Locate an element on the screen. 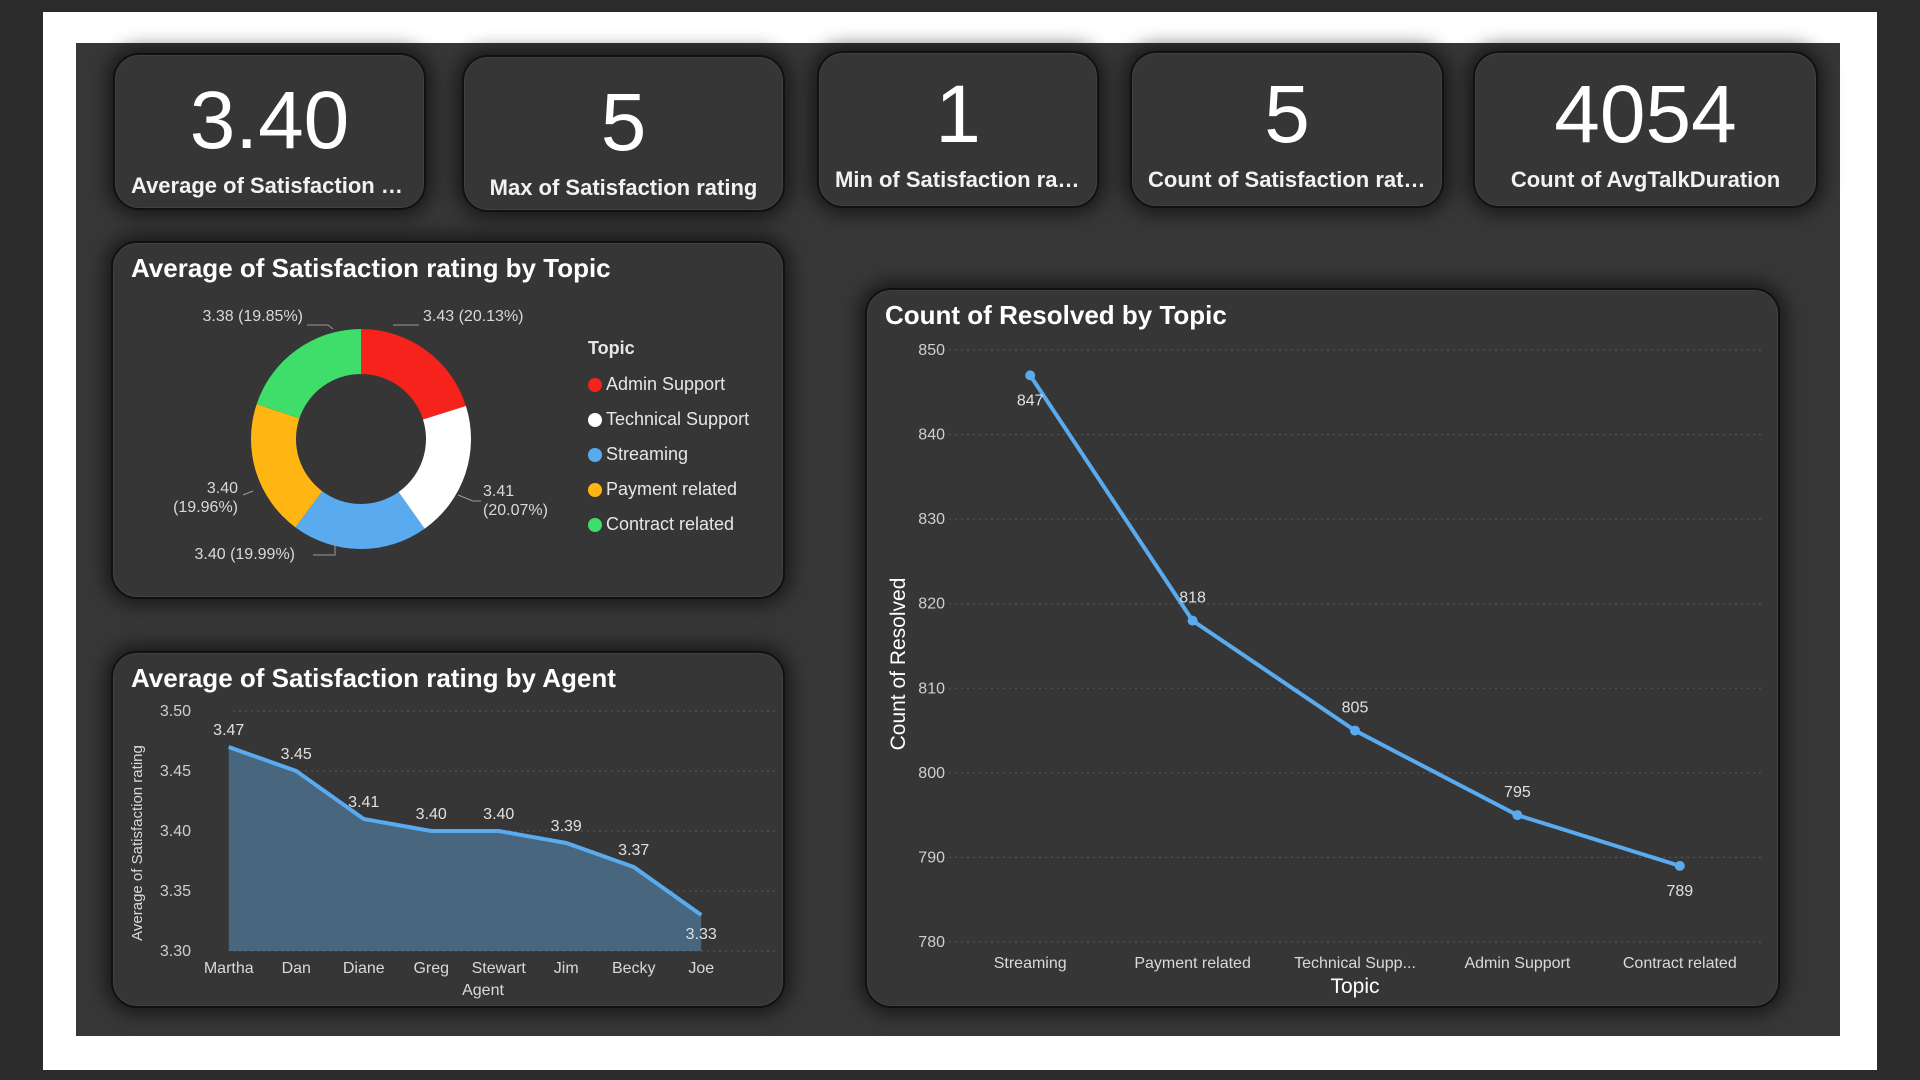  y-tick-label: 800 is located at coordinates (931, 773).